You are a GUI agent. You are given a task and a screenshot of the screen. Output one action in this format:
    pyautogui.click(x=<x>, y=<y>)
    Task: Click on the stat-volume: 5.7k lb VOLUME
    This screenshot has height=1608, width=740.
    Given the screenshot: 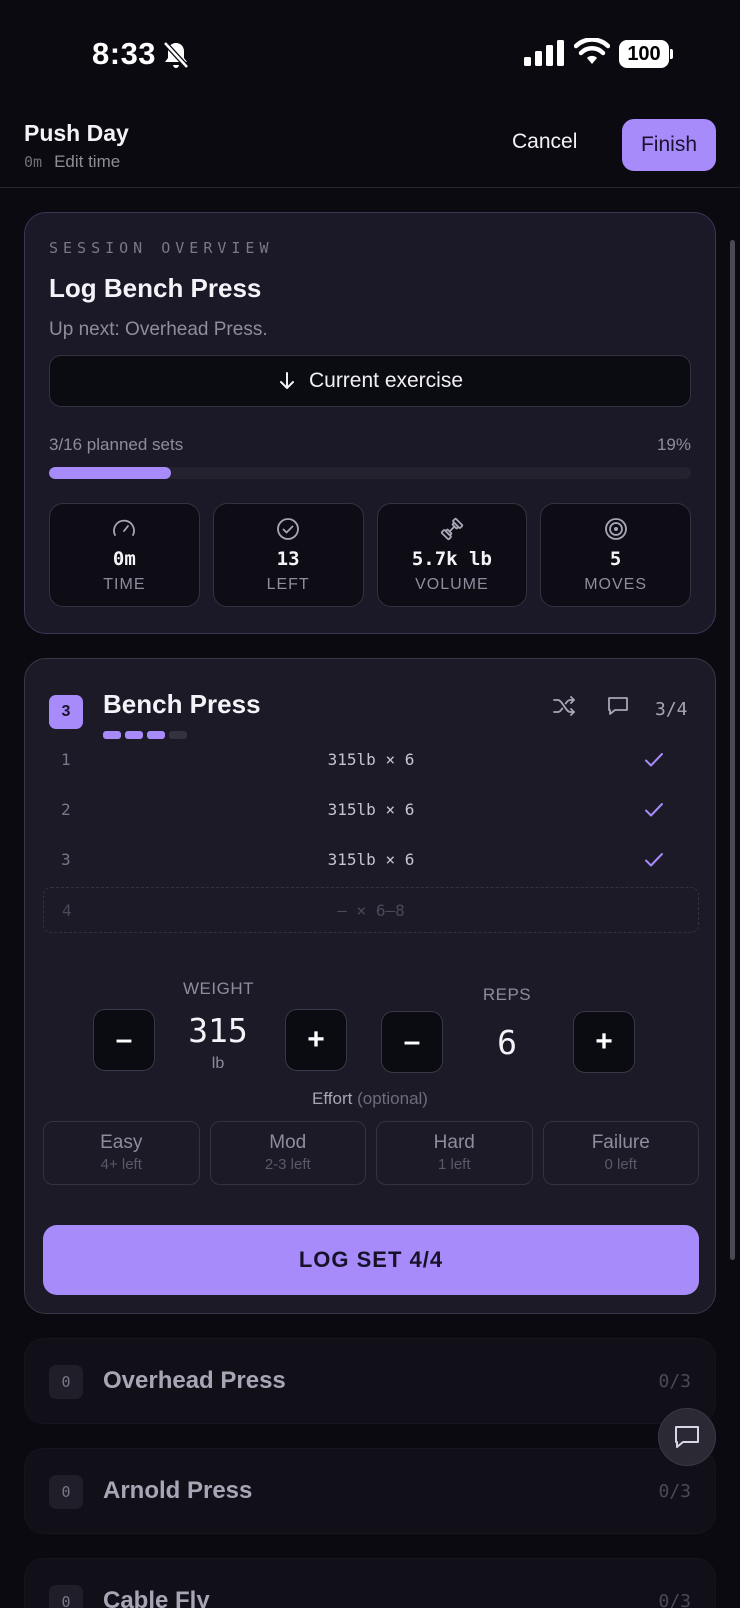 What is the action you would take?
    pyautogui.click(x=452, y=555)
    